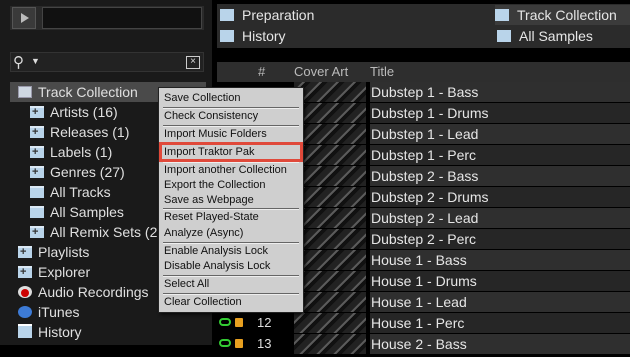 Image resolution: width=630 pixels, height=357 pixels. I want to click on tree-item-history: History, so click(50, 332).